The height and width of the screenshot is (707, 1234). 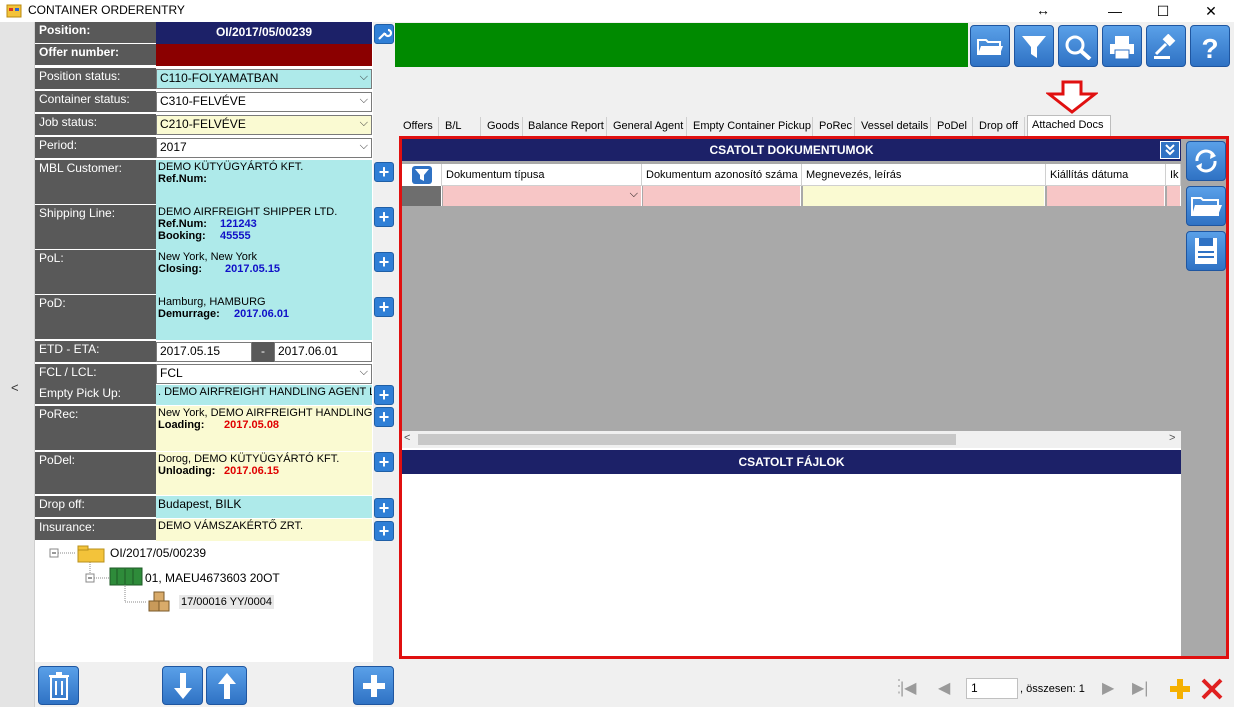 I want to click on scroll-right-icon: >, so click(x=1172, y=438).